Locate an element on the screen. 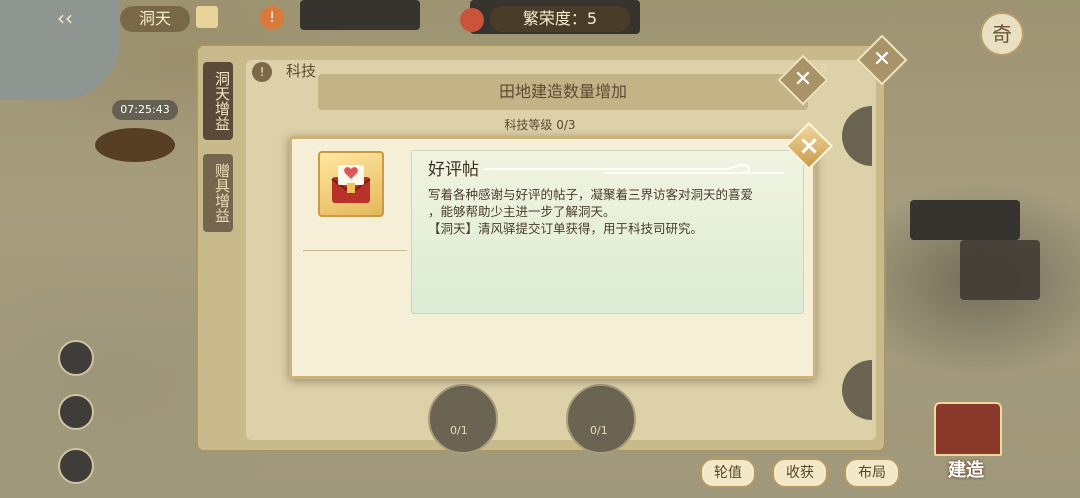 This screenshot has height=498, width=1080. description-line: 写着各种感谢与好评的帖子，凝聚着三界访客对洞天的喜爱 is located at coordinates (591, 194).